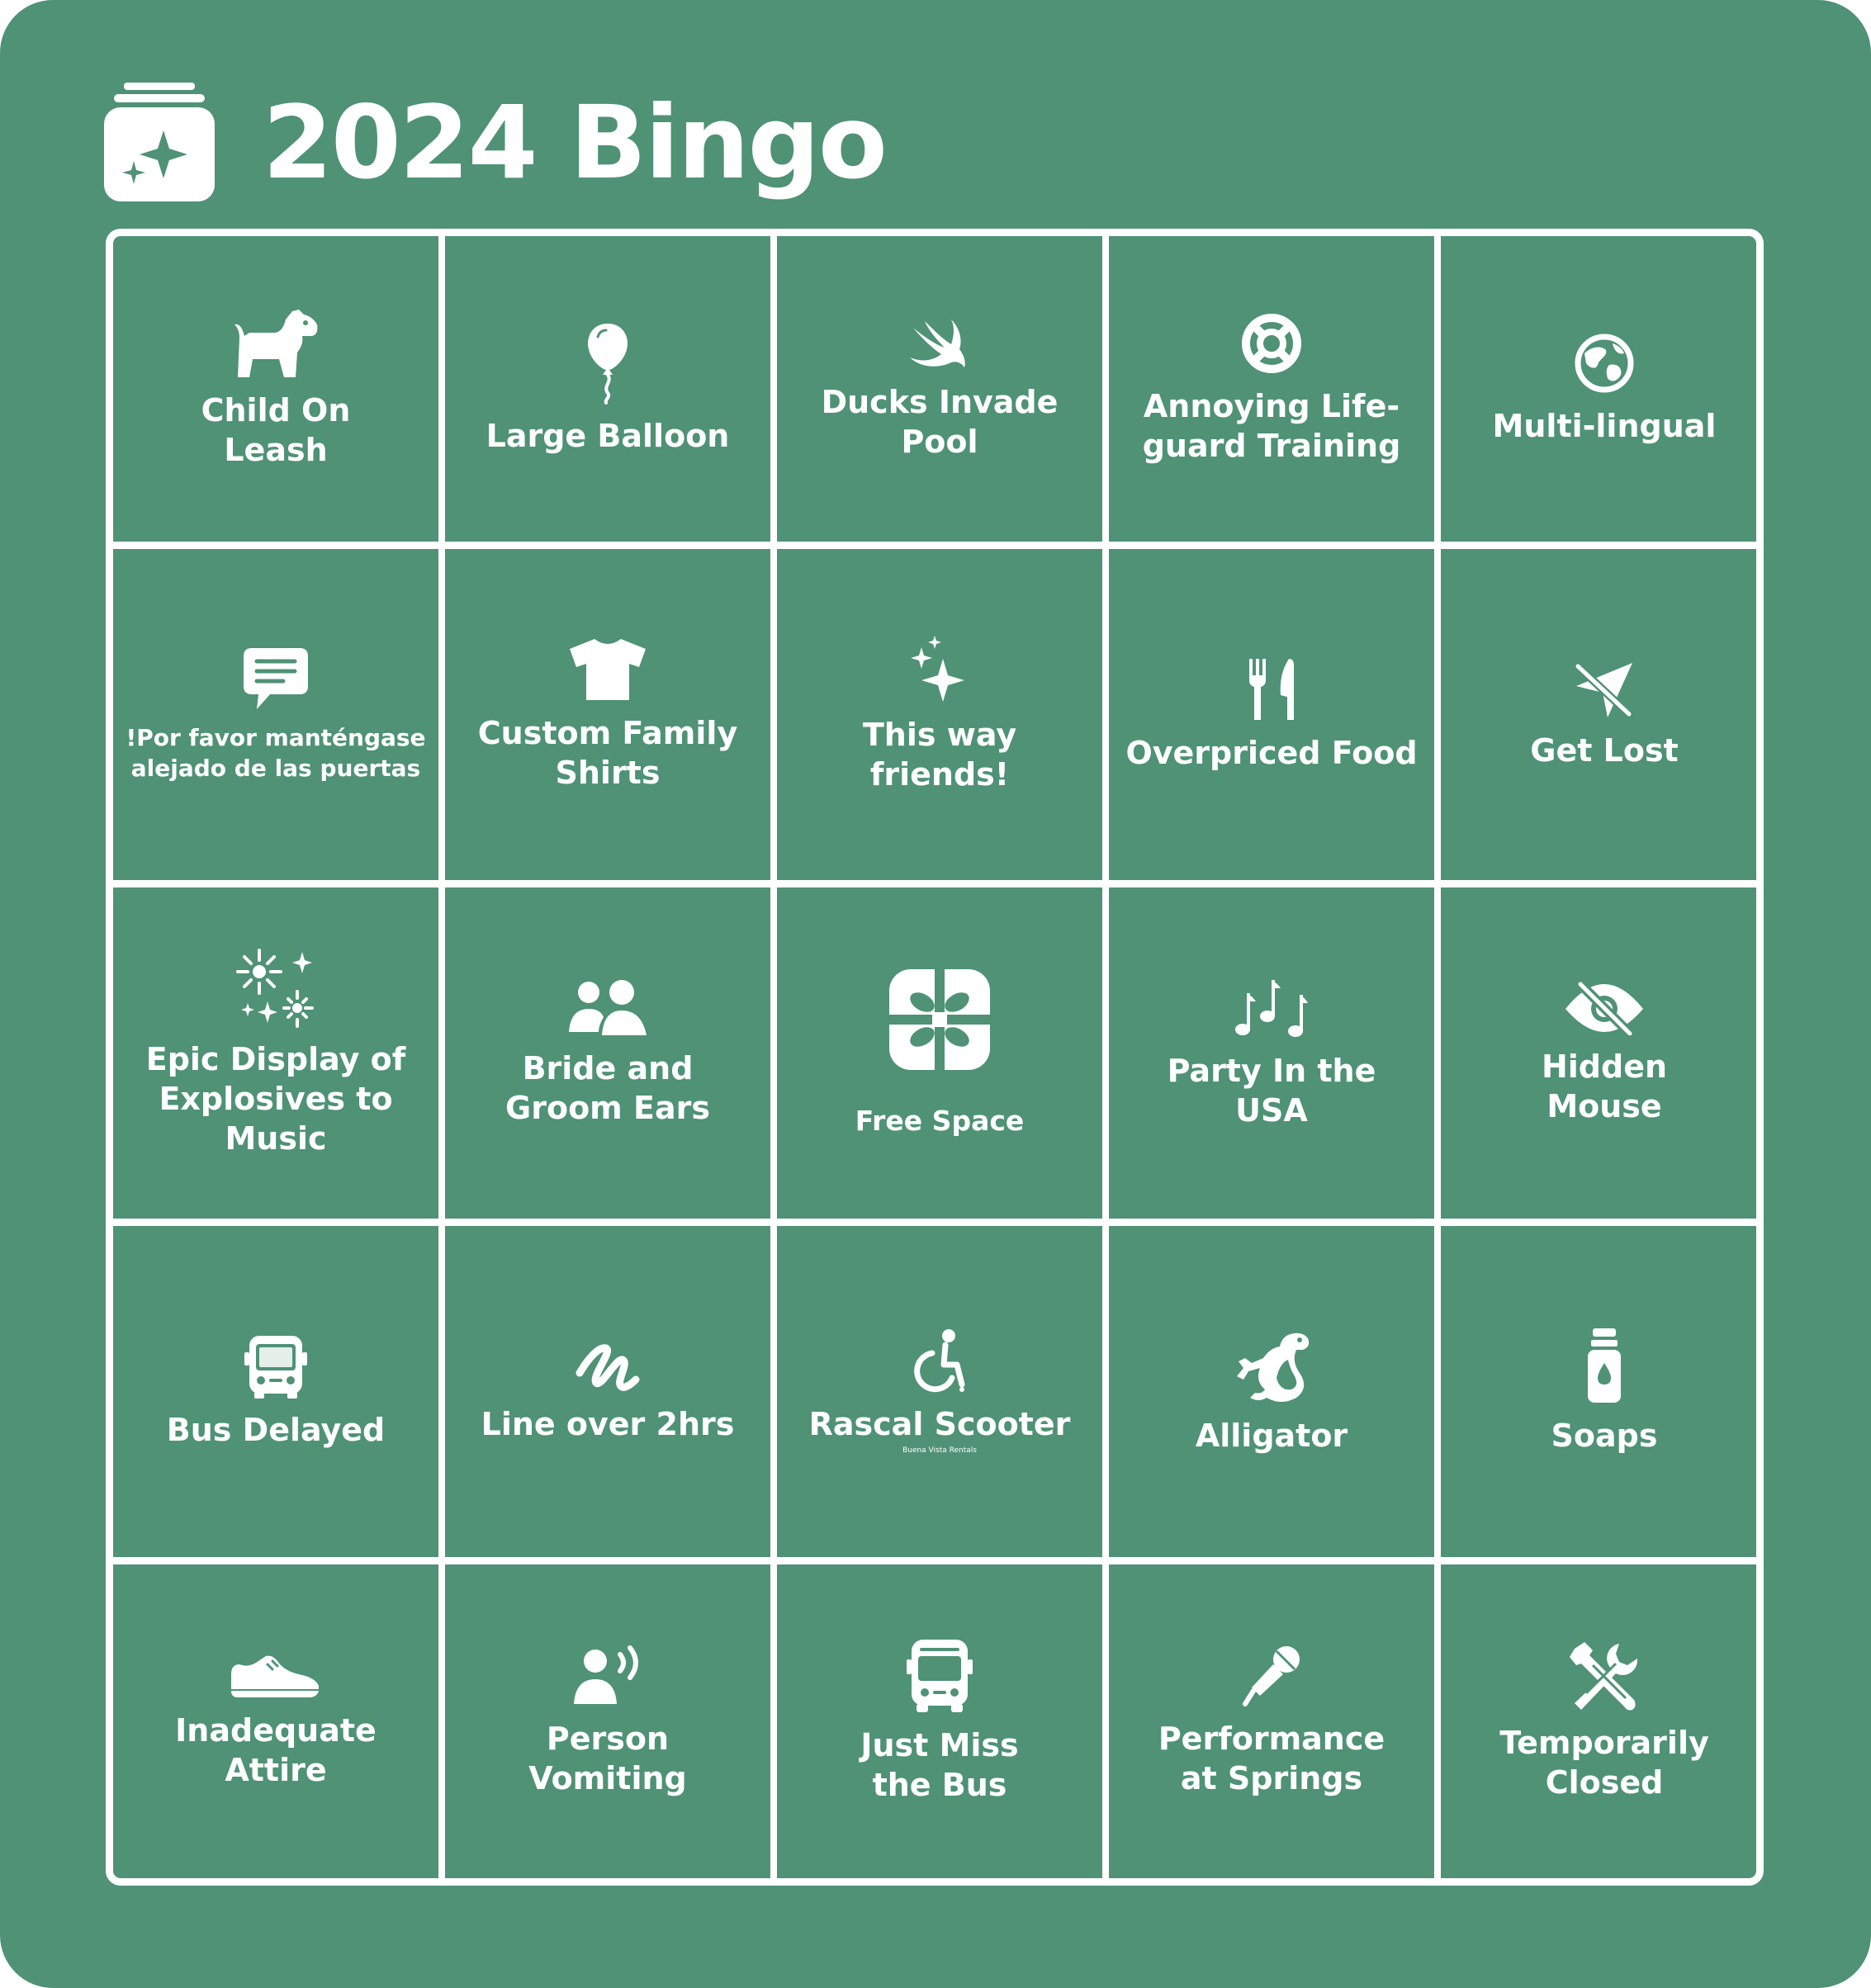  I want to click on bingo-cell-hidden-mouse: Hidden Mouse, so click(1598, 1053).